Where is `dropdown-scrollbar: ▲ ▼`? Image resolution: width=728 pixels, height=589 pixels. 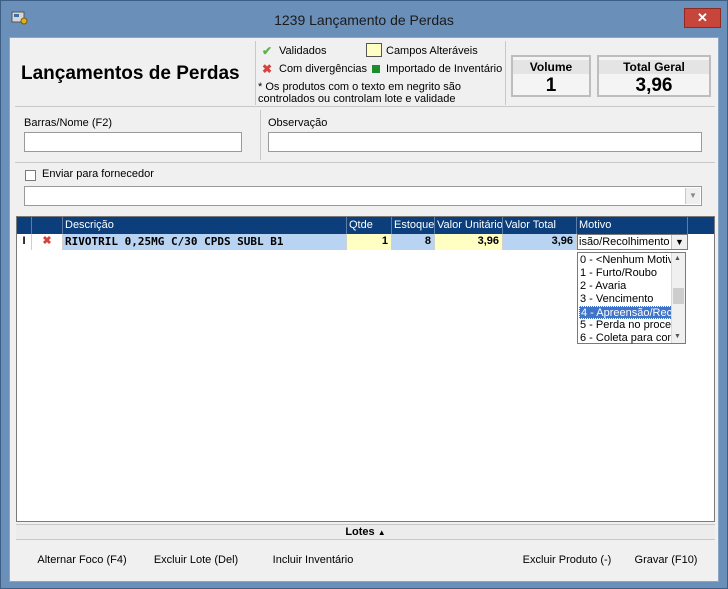
dropdown-scrollbar: ▲ ▼ is located at coordinates (678, 298).